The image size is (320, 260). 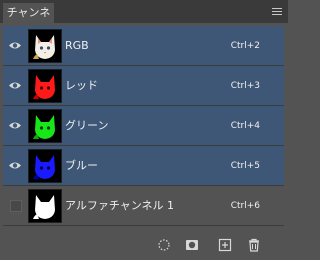 I want to click on channel-shortcut: Ctrl+4, so click(x=245, y=126).